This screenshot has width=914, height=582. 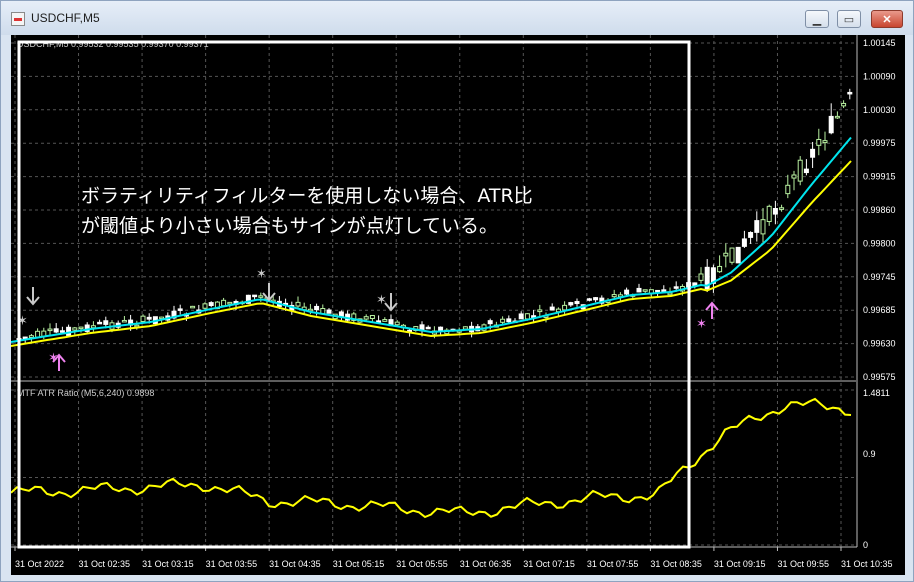 I want to click on time-tick-label: 31 Oct 05:15, so click(x=359, y=564).